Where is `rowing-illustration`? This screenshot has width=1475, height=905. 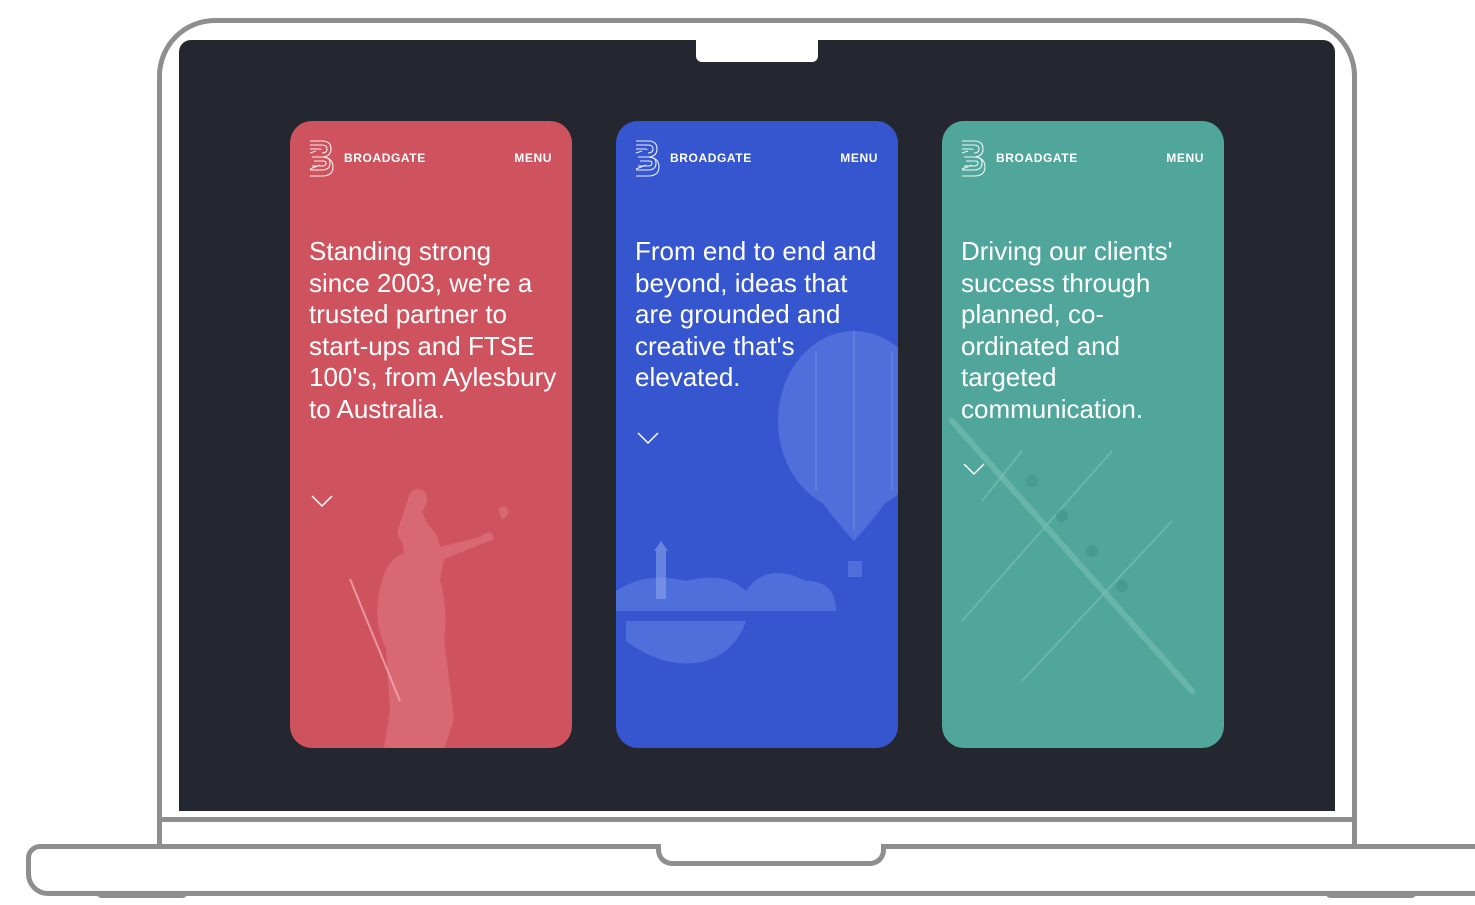
rowing-illustration is located at coordinates (1072, 556).